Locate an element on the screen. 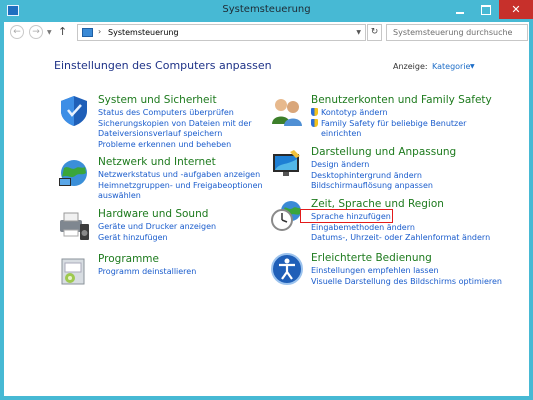 The width and height of the screenshot is (533, 400). link-label: Kontotyp ändern is located at coordinates (354, 112).